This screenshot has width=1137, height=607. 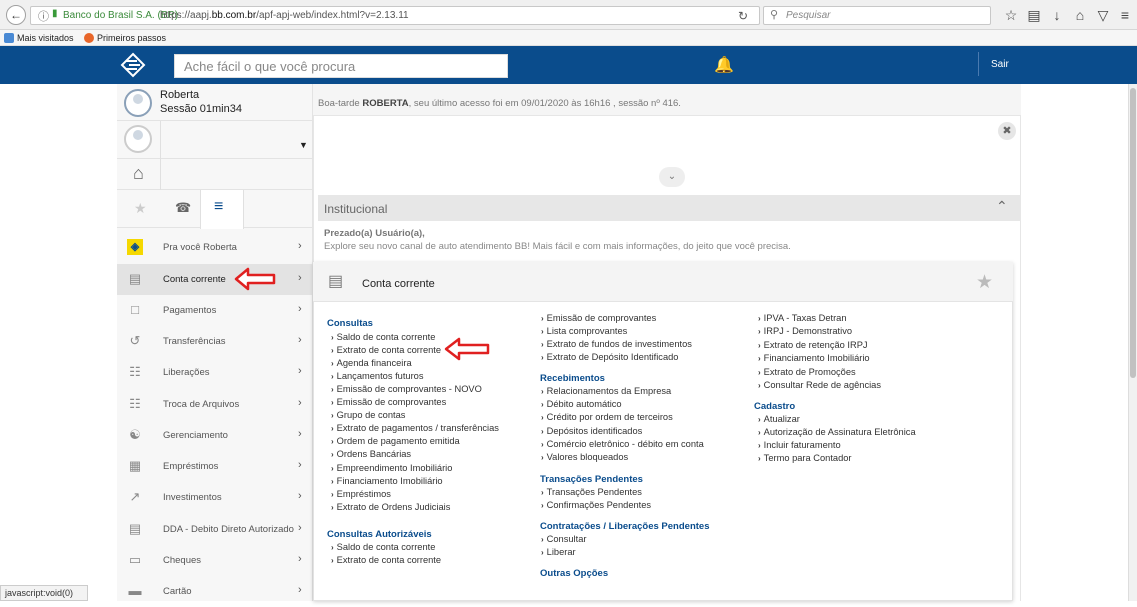 What do you see at coordinates (215, 279) in the screenshot?
I see `sidebar-item-conta-corrente: ▤ Conta corrente ›` at bounding box center [215, 279].